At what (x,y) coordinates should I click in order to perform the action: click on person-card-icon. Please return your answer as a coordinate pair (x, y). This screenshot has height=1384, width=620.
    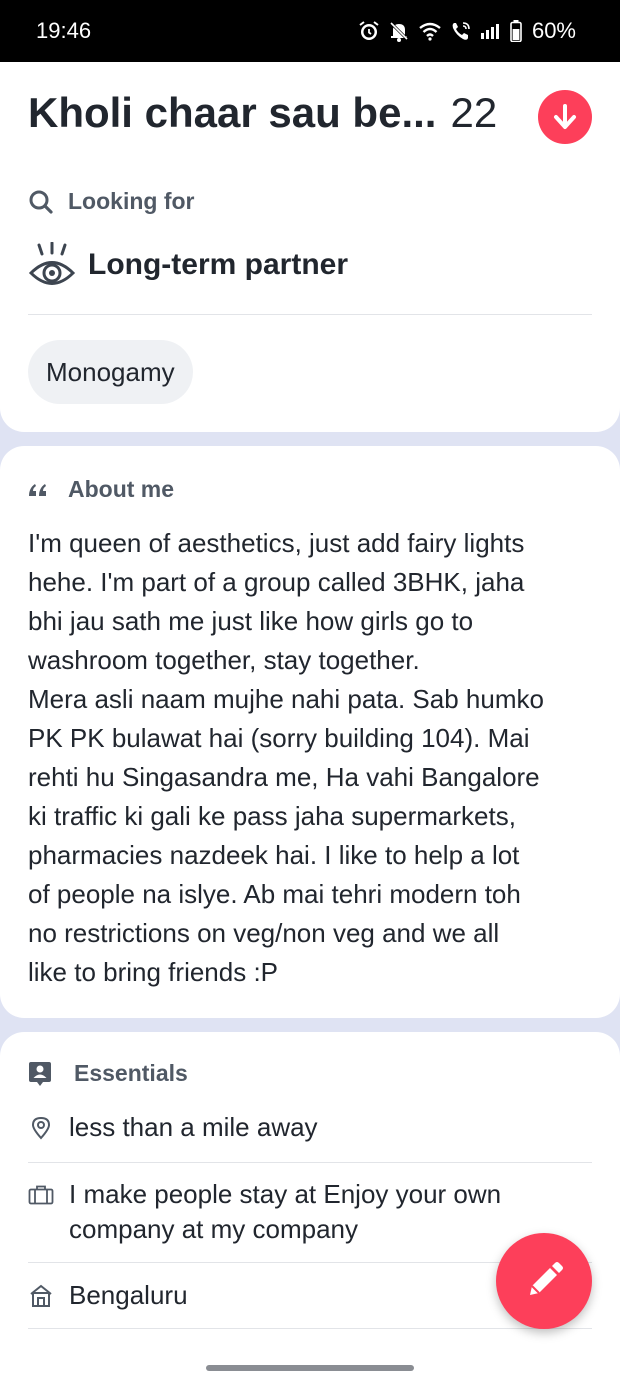
    Looking at the image, I should click on (40, 1073).